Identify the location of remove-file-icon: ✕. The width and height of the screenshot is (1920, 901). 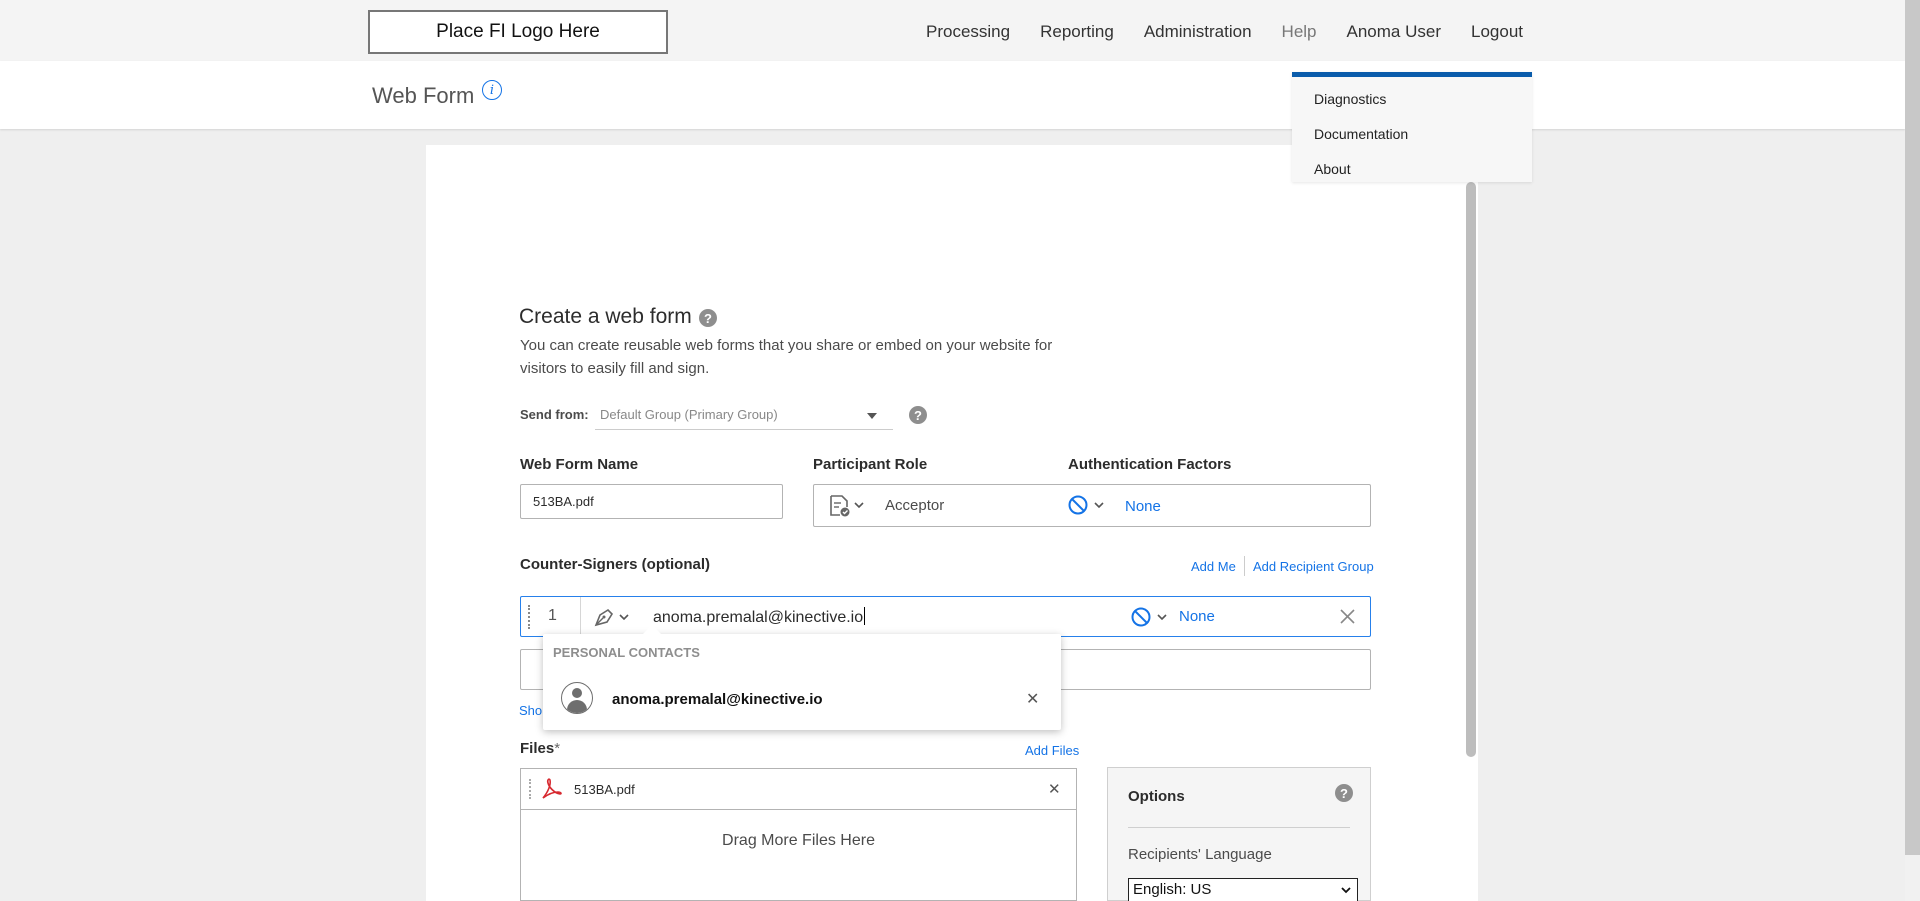
(1054, 789).